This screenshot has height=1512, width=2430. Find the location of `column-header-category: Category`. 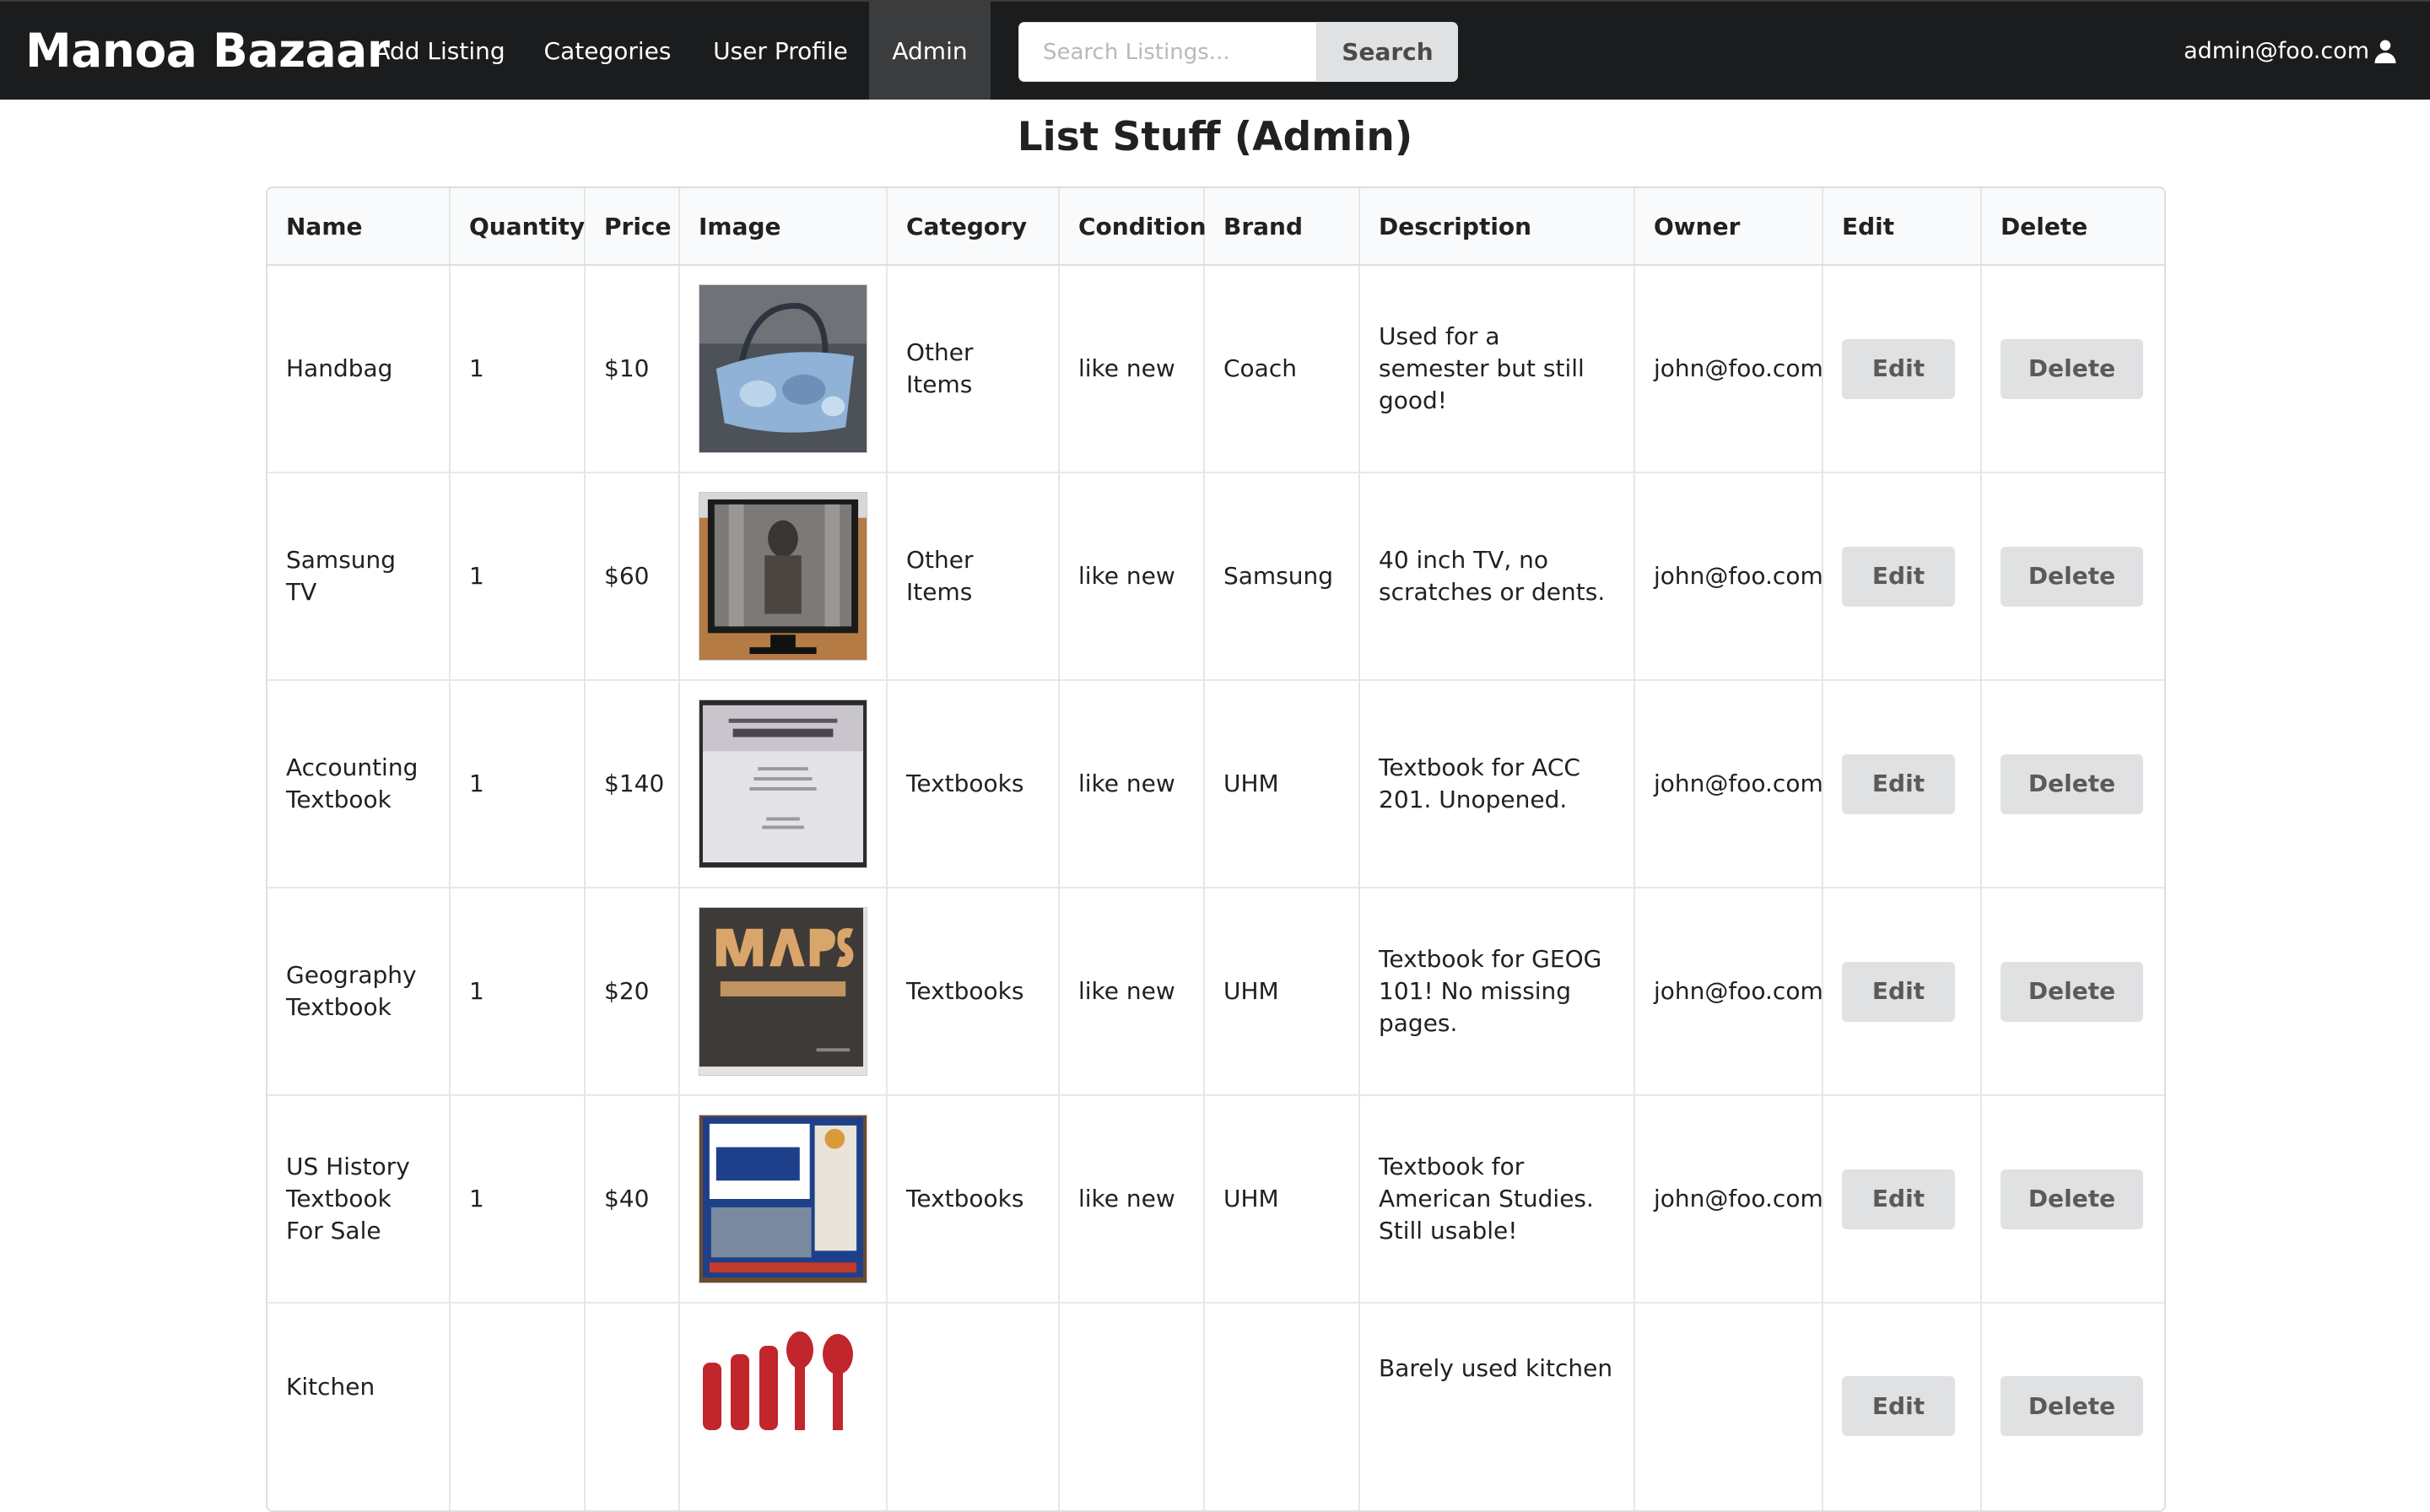

column-header-category: Category is located at coordinates (972, 227).